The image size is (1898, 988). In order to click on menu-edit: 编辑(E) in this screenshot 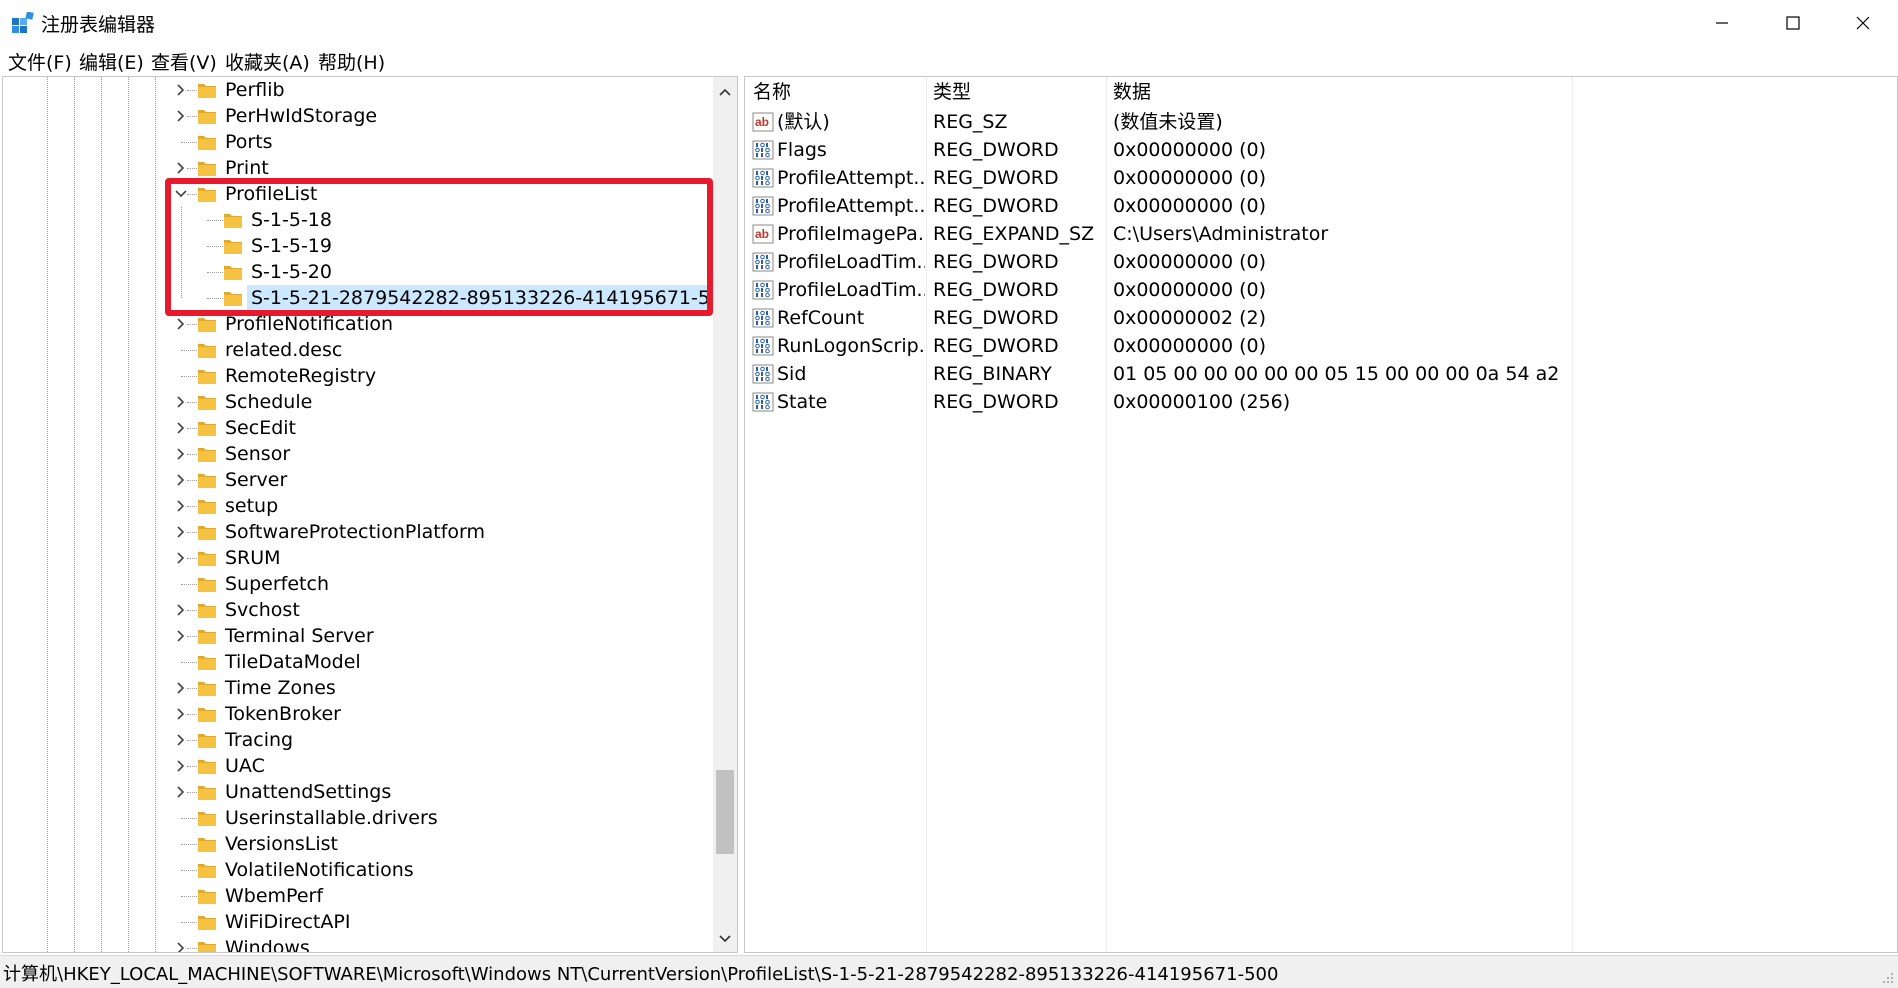, I will do `click(111, 61)`.